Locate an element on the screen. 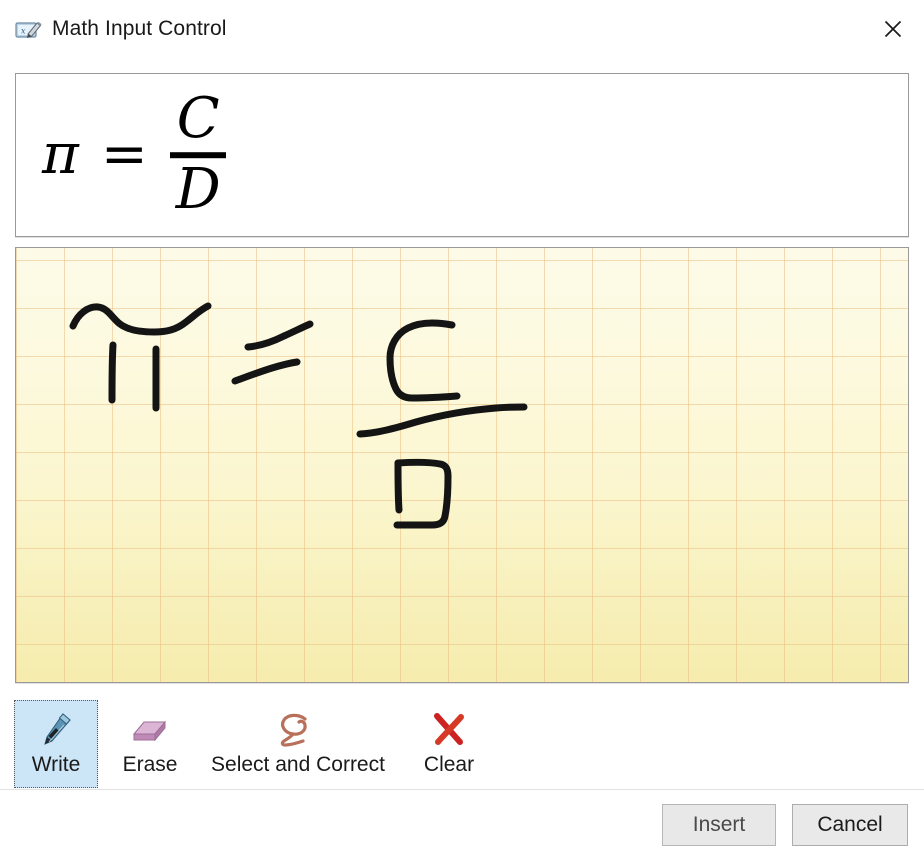  tool-strip: Write Erase Select and Correct Clear is located at coordinates (462, 745).